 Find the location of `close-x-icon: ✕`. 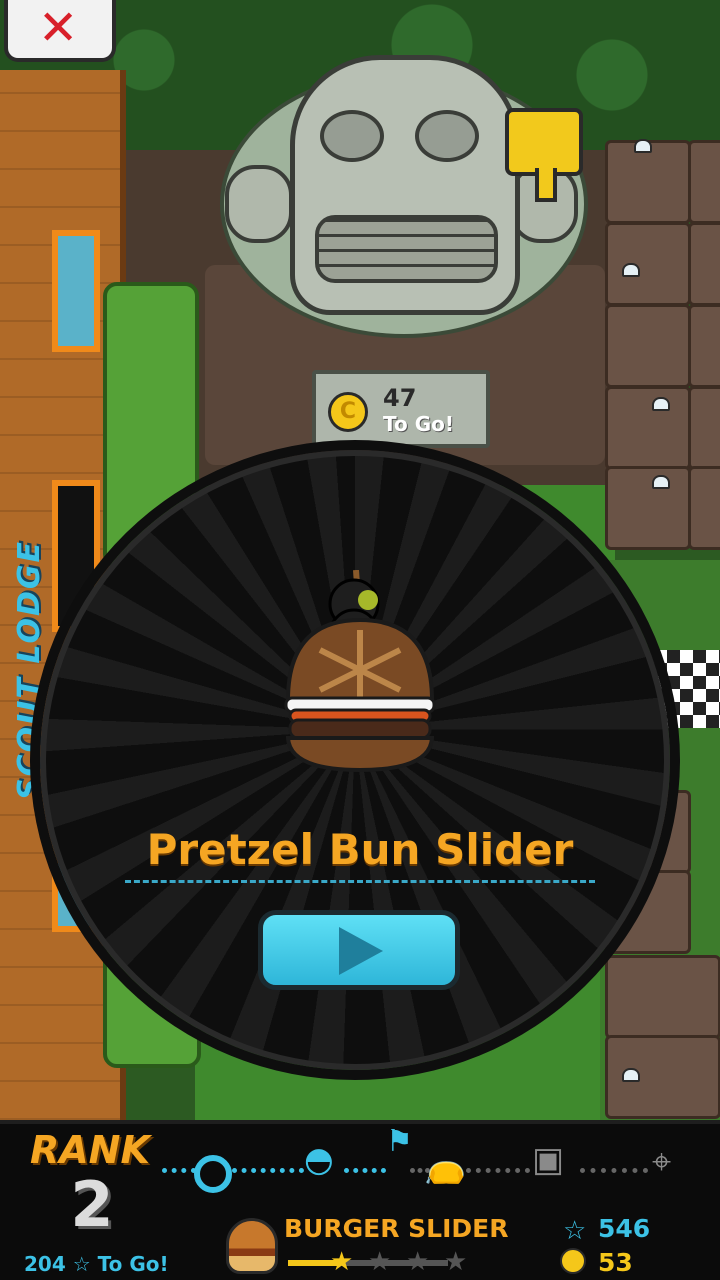

close-x-icon: ✕ is located at coordinates (58, 28).